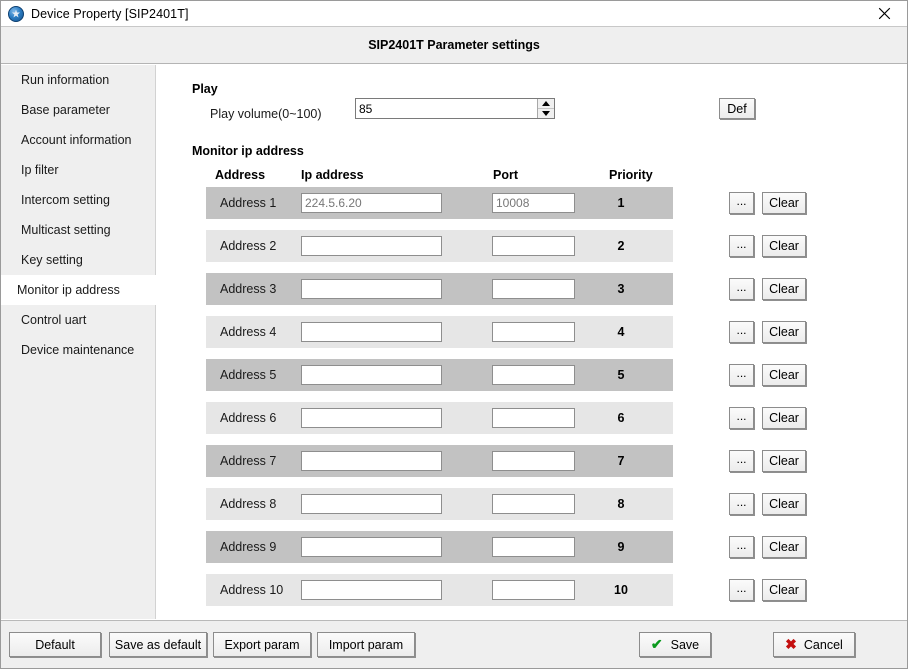 This screenshot has width=908, height=669. What do you see at coordinates (78, 230) in the screenshot?
I see `sidebar-item-multicast-setting: Multicast setting` at bounding box center [78, 230].